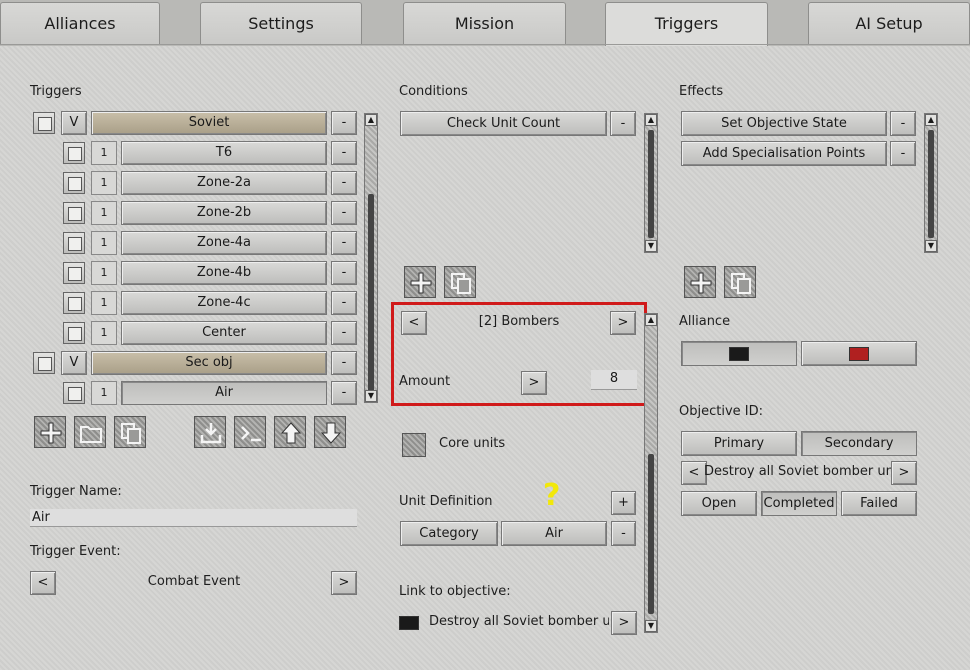  Describe the element at coordinates (224, 213) in the screenshot. I see `trigger-item: Zone-2b` at that location.